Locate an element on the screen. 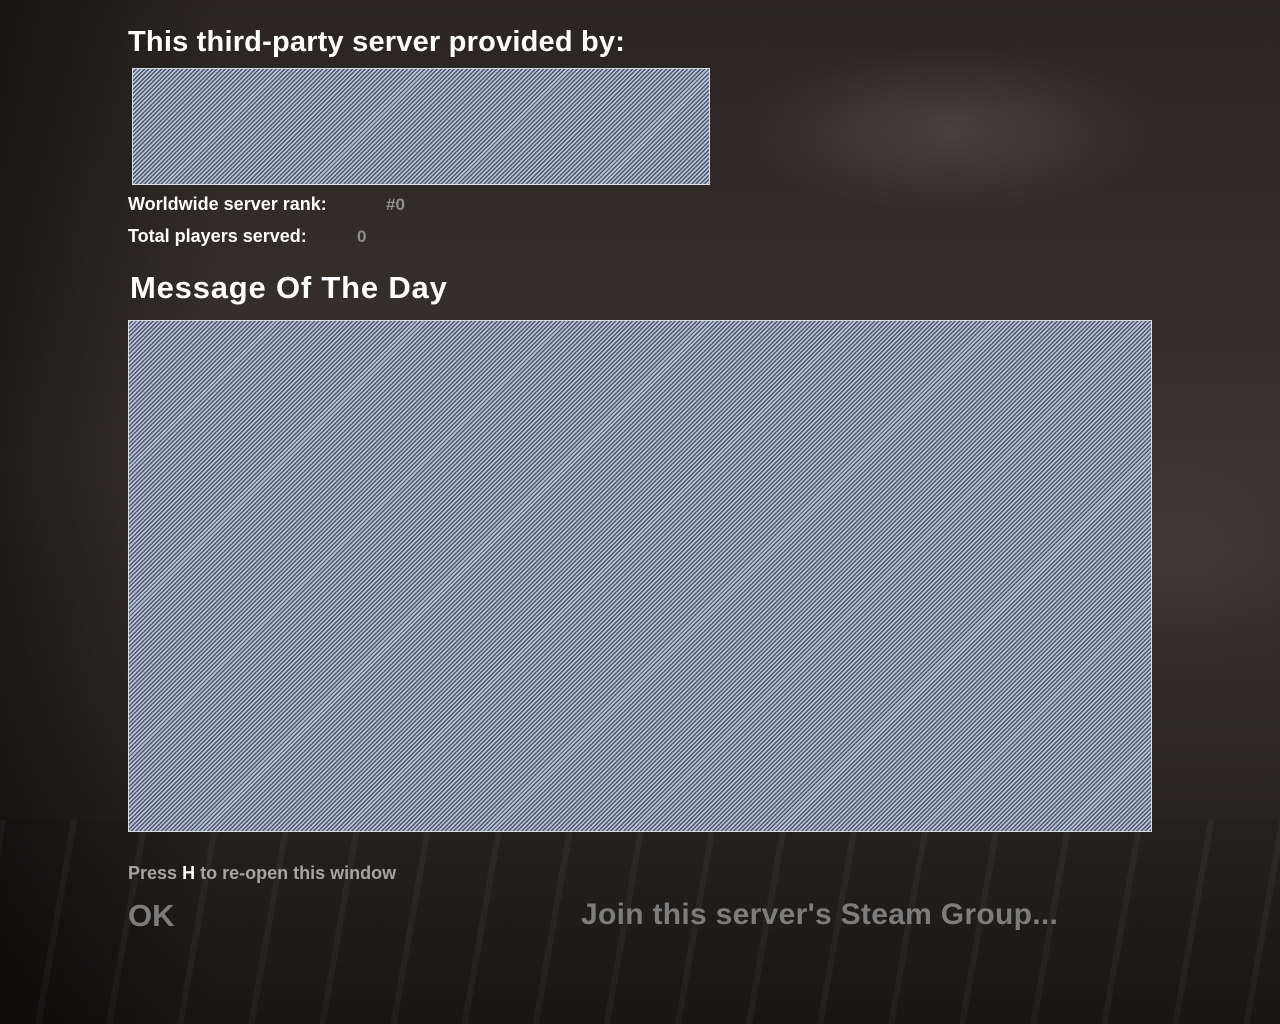  ok-button: OK is located at coordinates (151, 916).